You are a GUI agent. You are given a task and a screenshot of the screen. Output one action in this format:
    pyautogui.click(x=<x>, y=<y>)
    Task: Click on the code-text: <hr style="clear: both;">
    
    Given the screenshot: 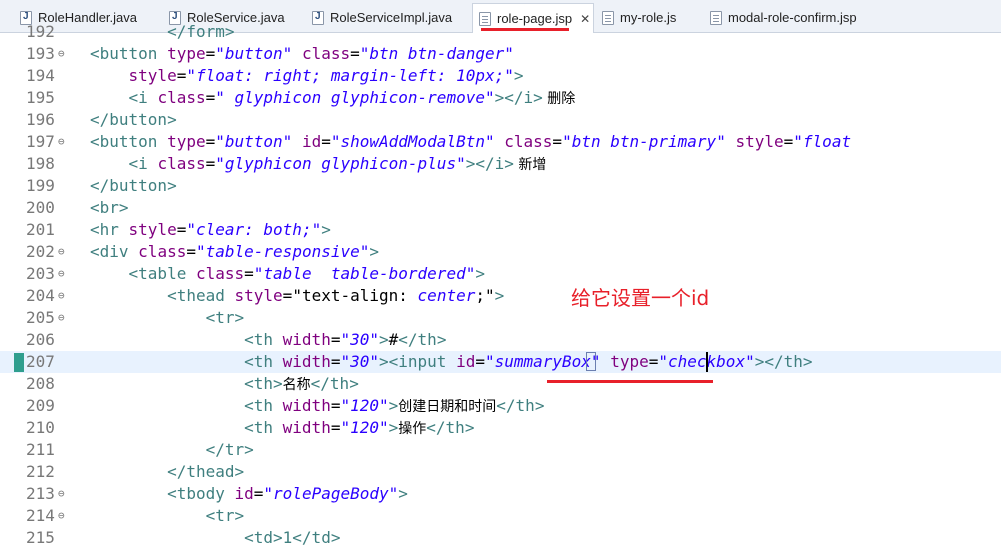 What is the action you would take?
    pyautogui.click(x=210, y=230)
    